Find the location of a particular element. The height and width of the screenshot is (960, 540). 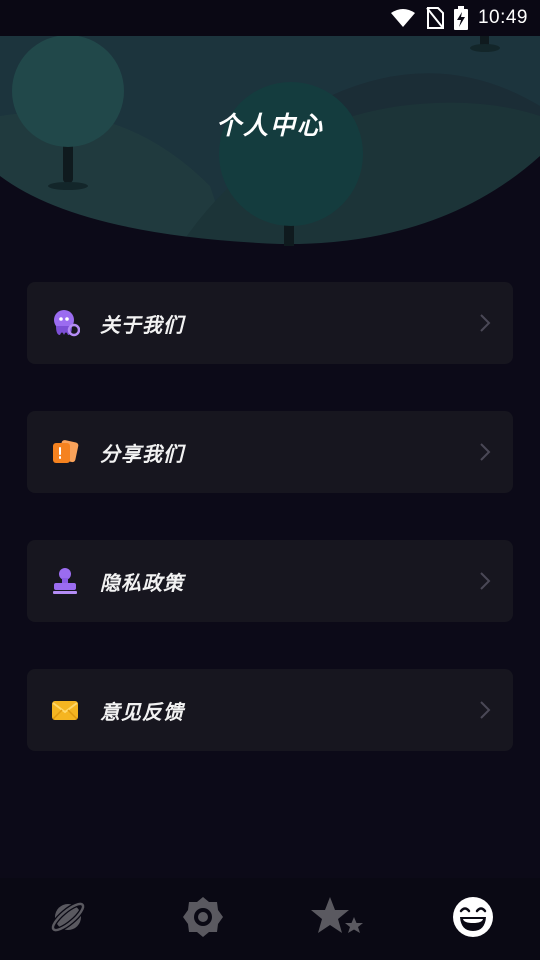

status-bar: 10:49 is located at coordinates (270, 18).